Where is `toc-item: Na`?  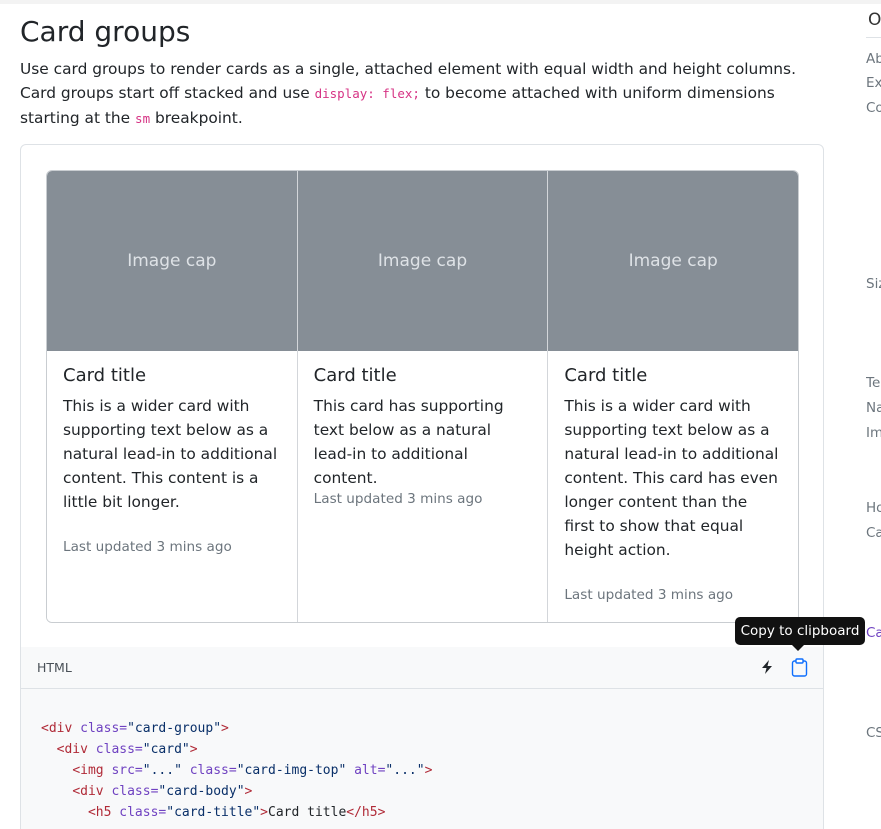
toc-item: Na is located at coordinates (873, 408).